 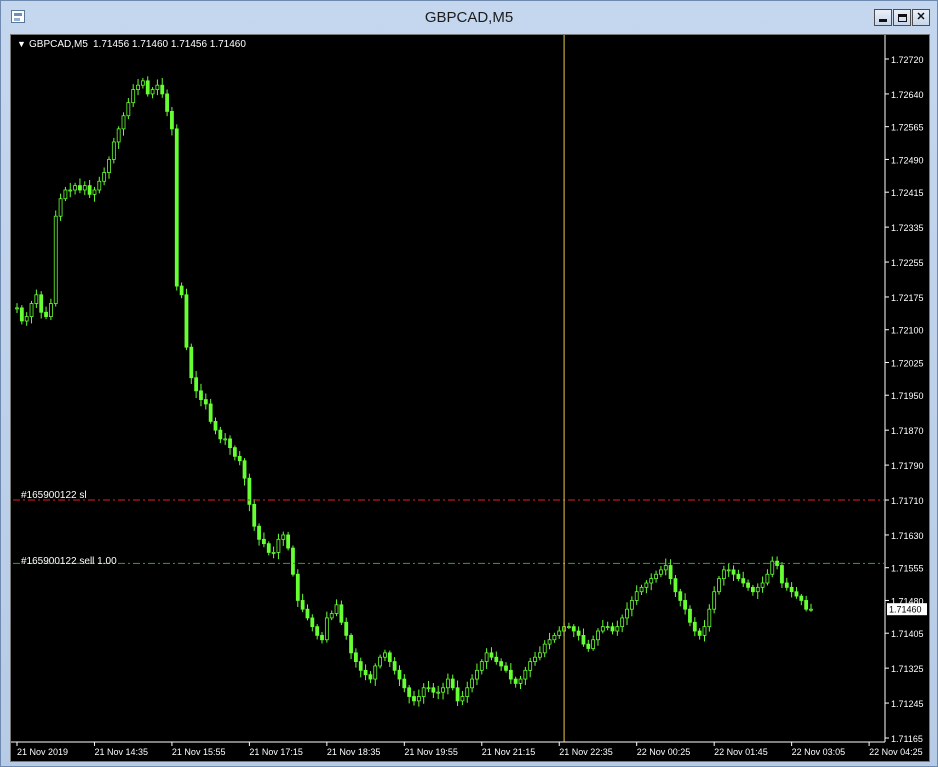 I want to click on time-tick-label: 21 Nov 2019, so click(x=42, y=752).